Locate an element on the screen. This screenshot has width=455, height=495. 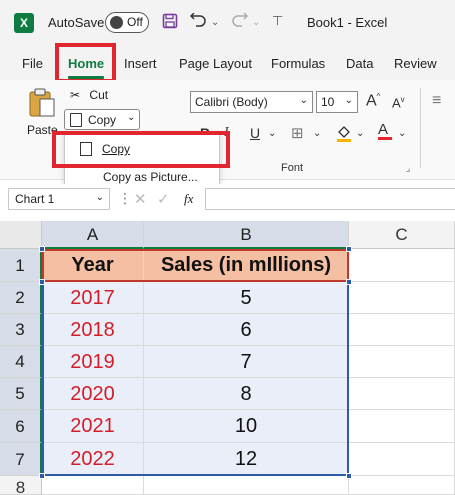
underline-button: U is located at coordinates (255, 133).